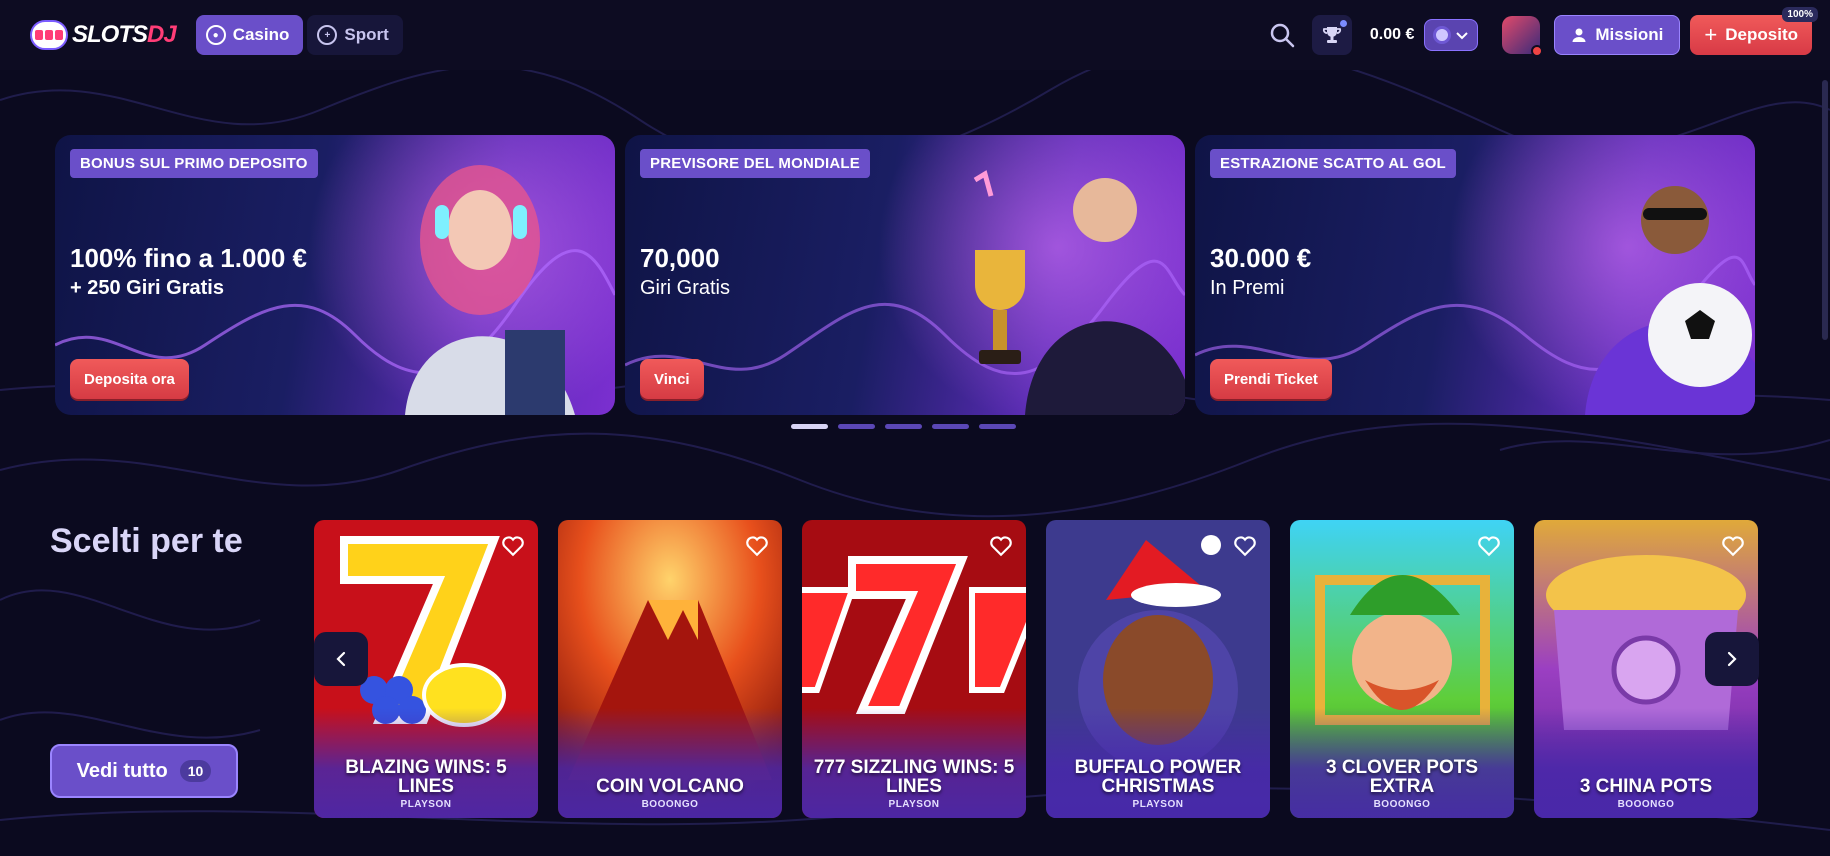  I want to click on search-button, so click(1282, 35).